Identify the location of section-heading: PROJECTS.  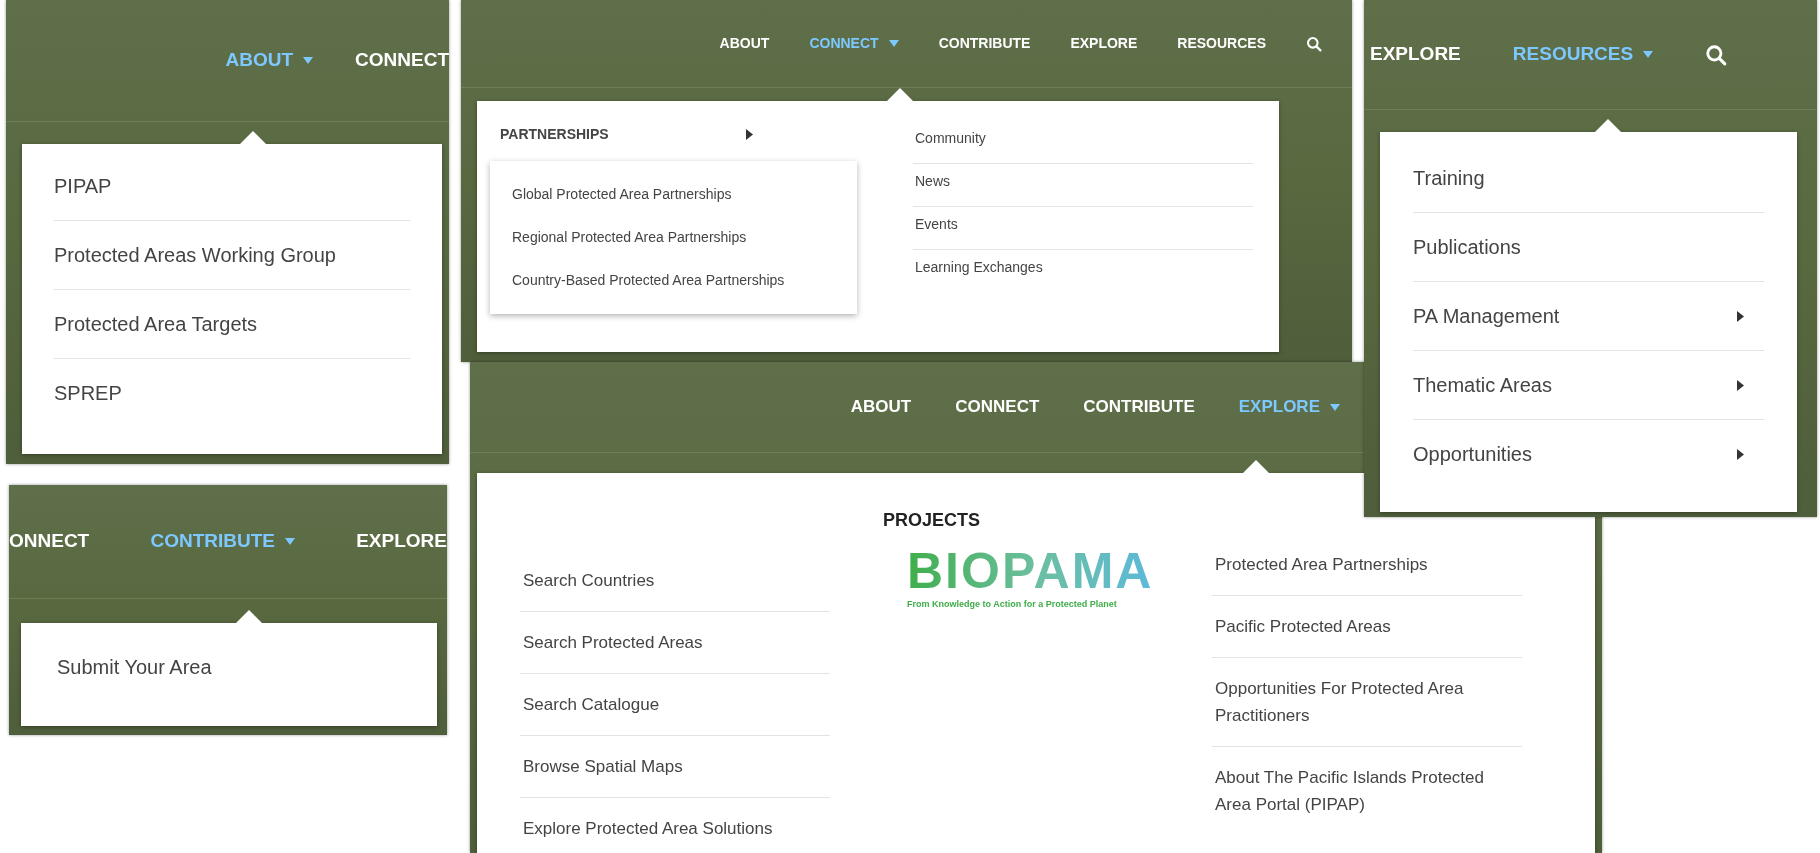
(932, 520).